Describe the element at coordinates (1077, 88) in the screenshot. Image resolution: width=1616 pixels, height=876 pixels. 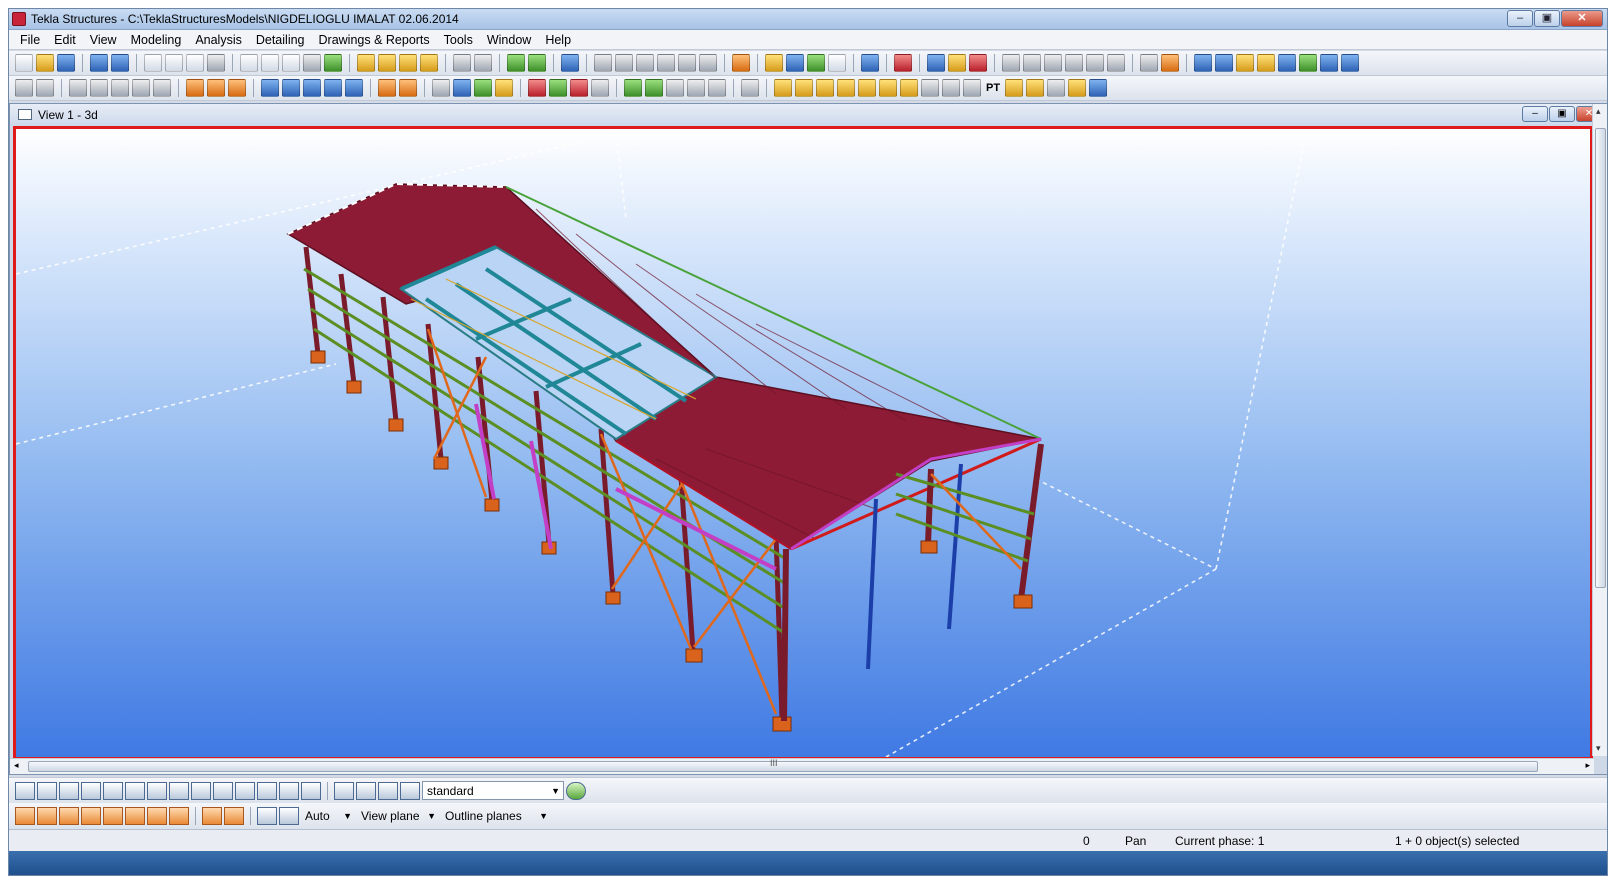
I see `profile-slope-icon` at that location.